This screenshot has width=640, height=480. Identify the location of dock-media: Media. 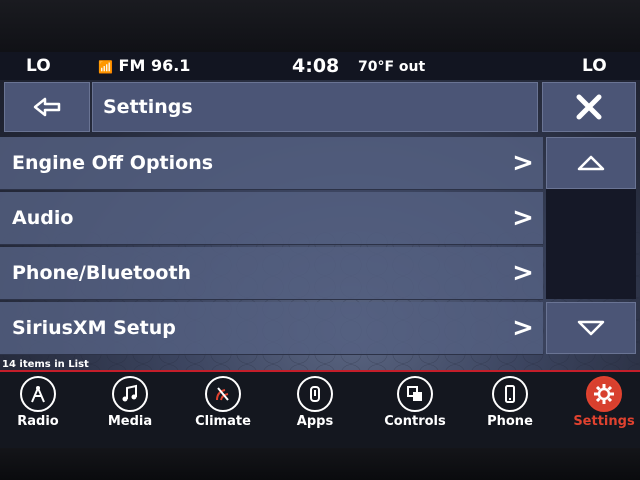
(130, 410).